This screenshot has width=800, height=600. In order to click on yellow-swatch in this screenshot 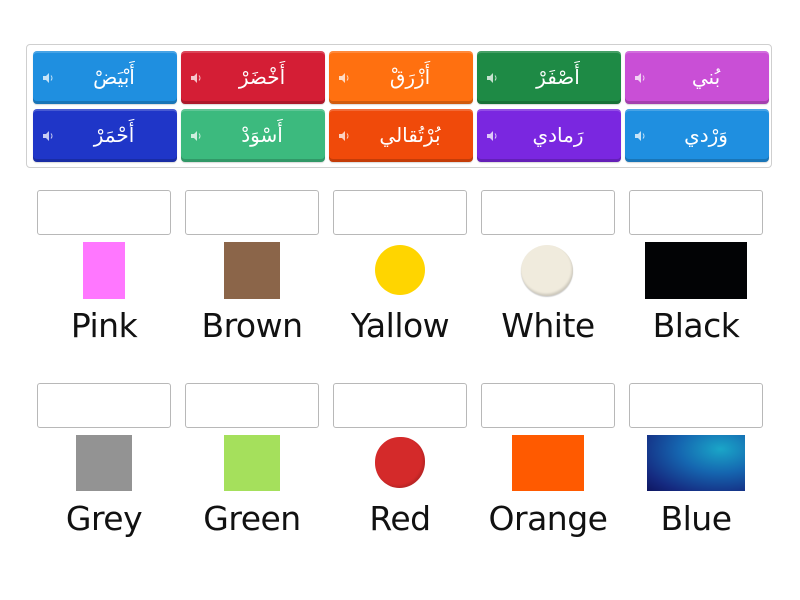, I will do `click(400, 270)`.